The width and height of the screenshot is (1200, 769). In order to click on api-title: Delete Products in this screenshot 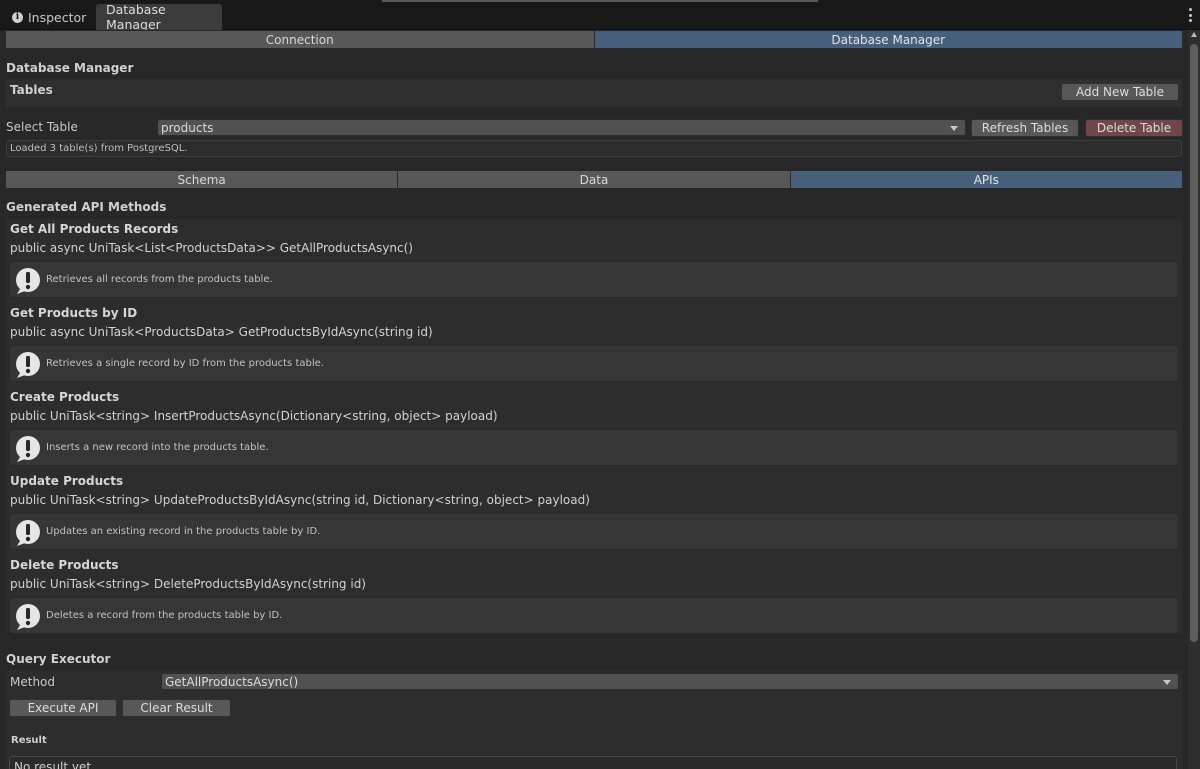, I will do `click(64, 565)`.